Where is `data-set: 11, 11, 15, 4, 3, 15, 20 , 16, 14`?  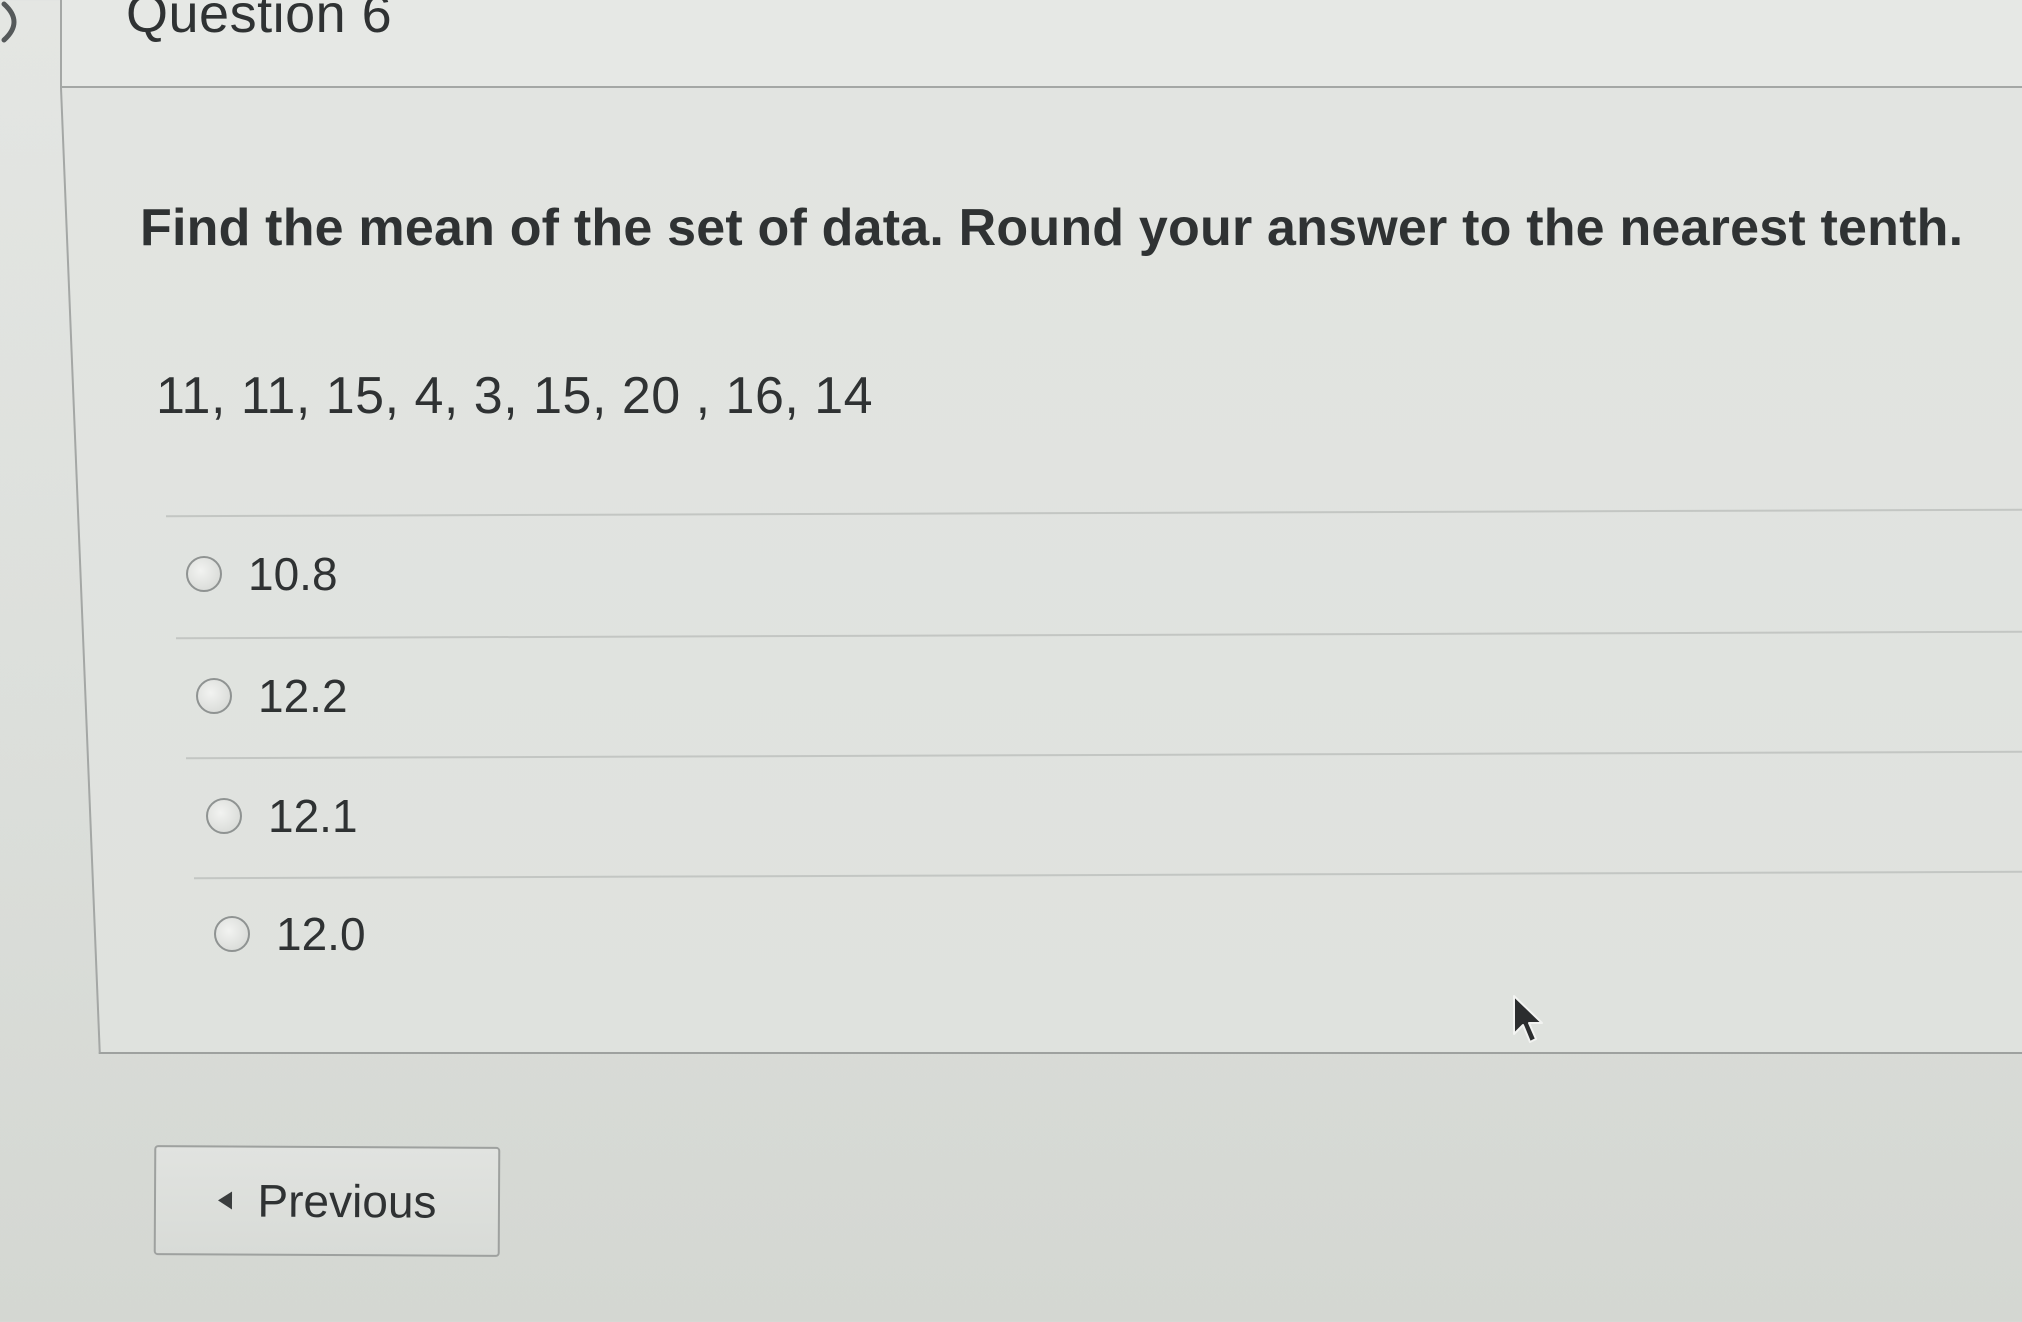
data-set: 11, 11, 15, 4, 3, 15, 20 , 16, 14 is located at coordinates (515, 396).